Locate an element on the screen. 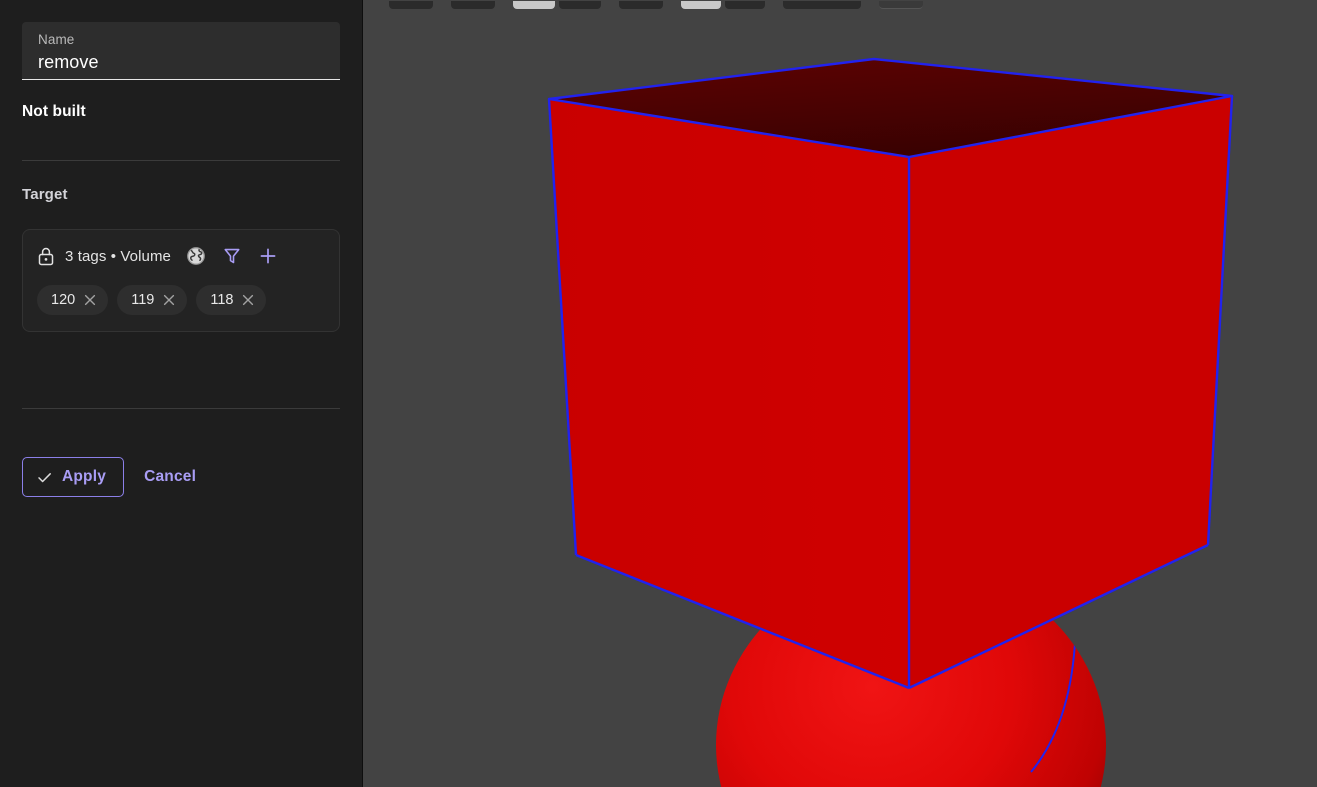 The height and width of the screenshot is (787, 1317). tag-chip-label: 119 is located at coordinates (143, 300).